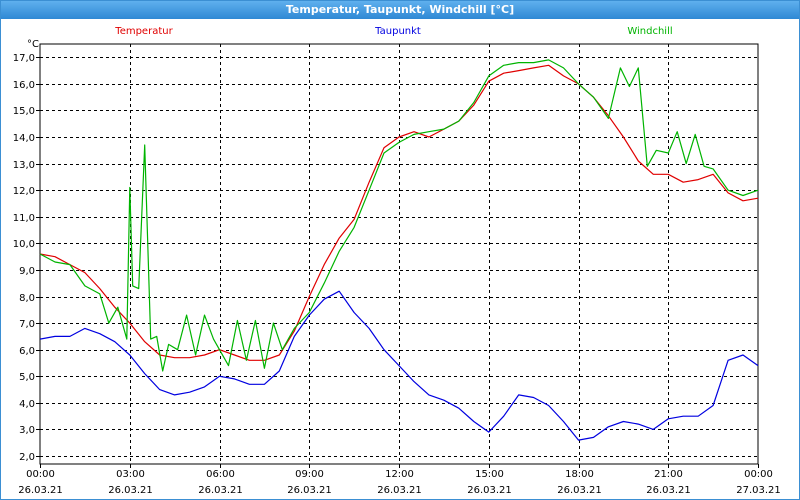  Describe the element at coordinates (24, 138) in the screenshot. I see `y-tick-label: 14,0` at that location.